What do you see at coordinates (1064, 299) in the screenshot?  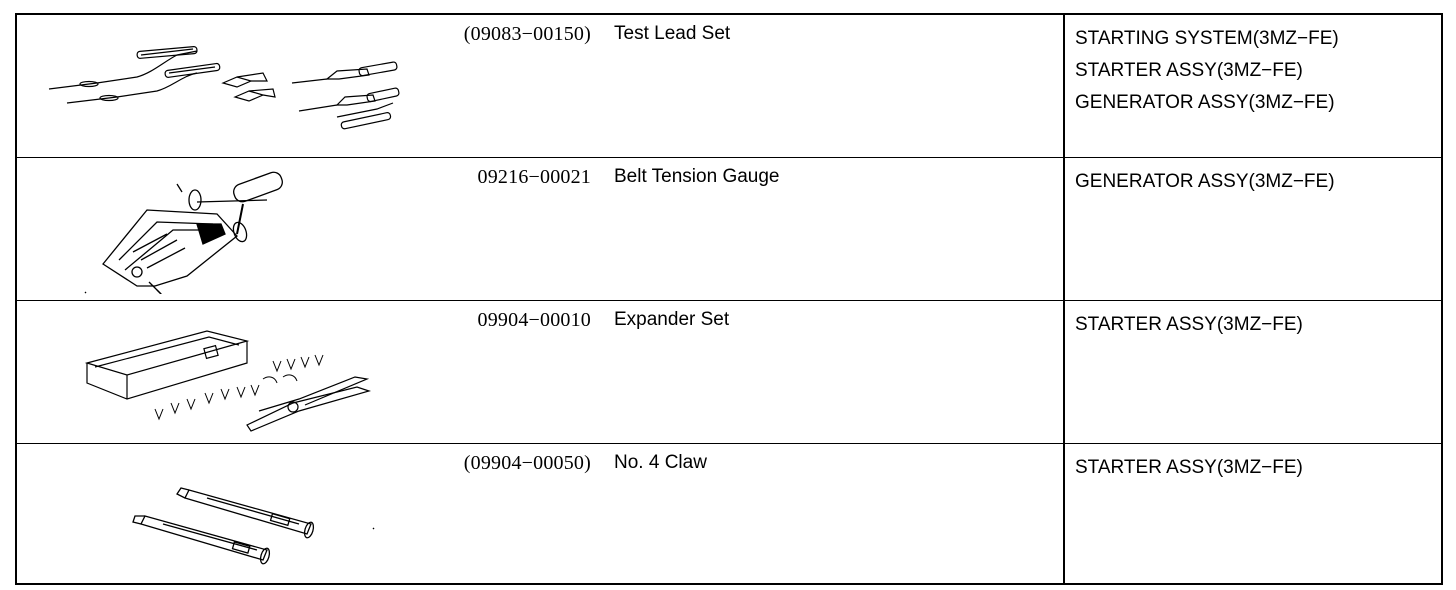 I see `column-divider` at bounding box center [1064, 299].